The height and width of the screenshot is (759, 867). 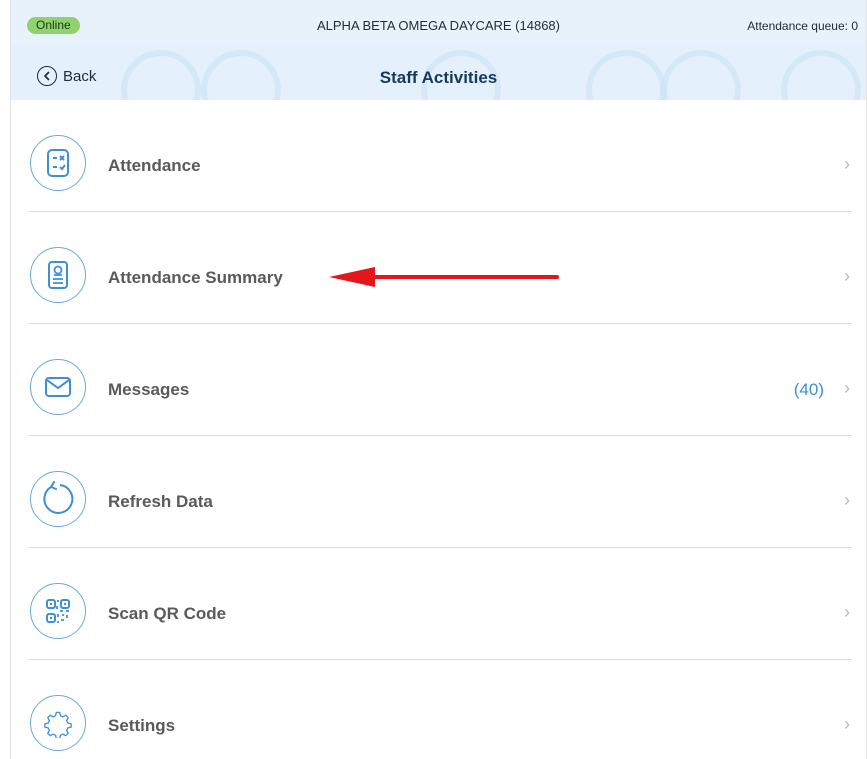 I want to click on nav-bar: Back Staff Activities, so click(x=438, y=72).